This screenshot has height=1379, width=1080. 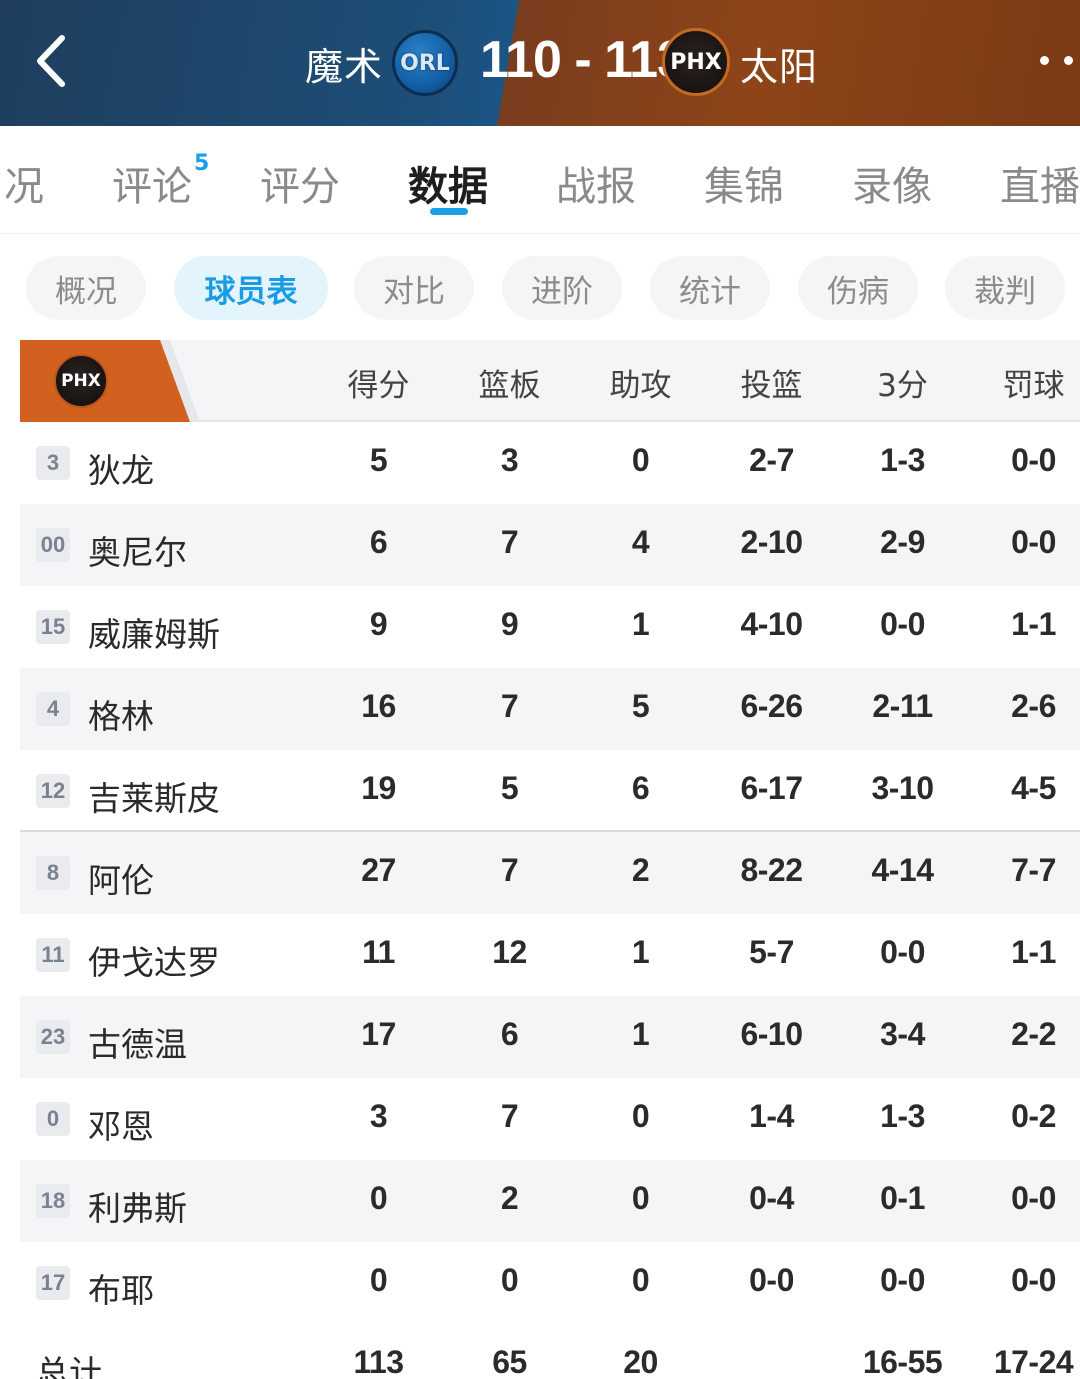 What do you see at coordinates (902, 1034) in the screenshot?
I see `player-three-pointers: 3-4` at bounding box center [902, 1034].